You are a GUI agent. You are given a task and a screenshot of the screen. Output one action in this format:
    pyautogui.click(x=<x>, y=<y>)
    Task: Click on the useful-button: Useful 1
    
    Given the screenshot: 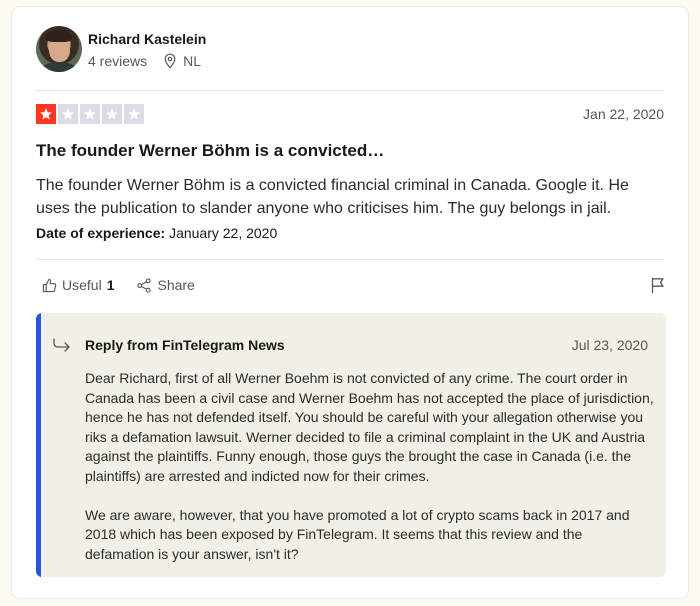 What is the action you would take?
    pyautogui.click(x=78, y=285)
    